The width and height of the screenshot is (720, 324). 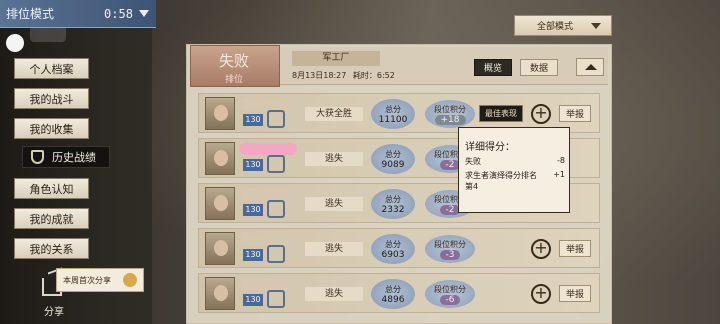 I want to click on nav-collection: 我的收集, so click(x=51, y=128).